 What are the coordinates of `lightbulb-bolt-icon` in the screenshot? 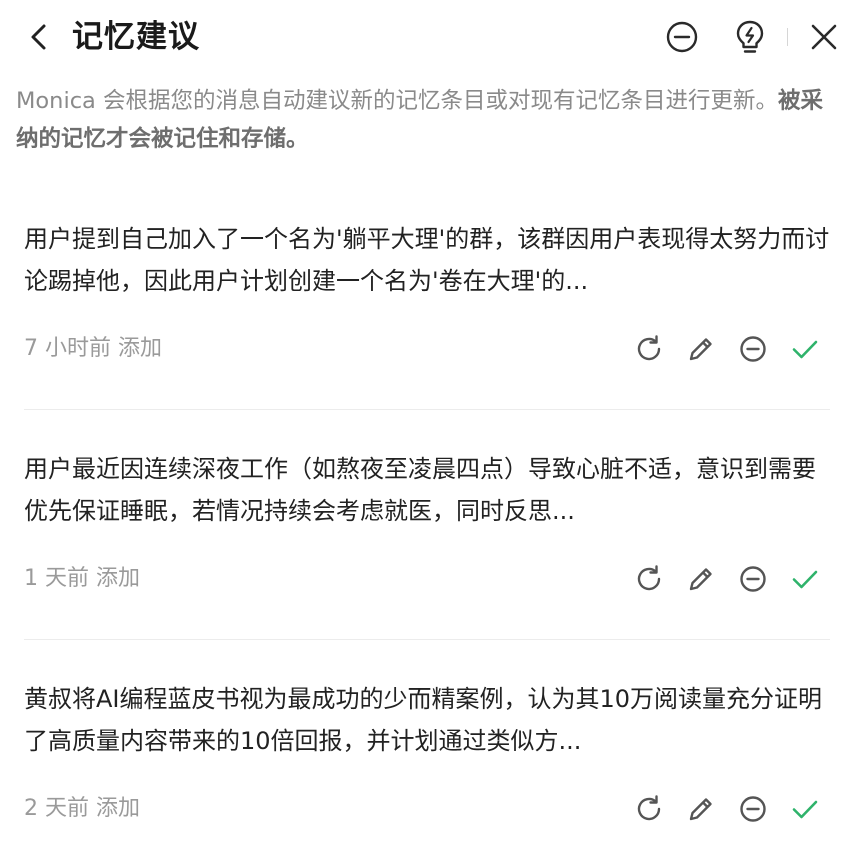 It's located at (750, 36).